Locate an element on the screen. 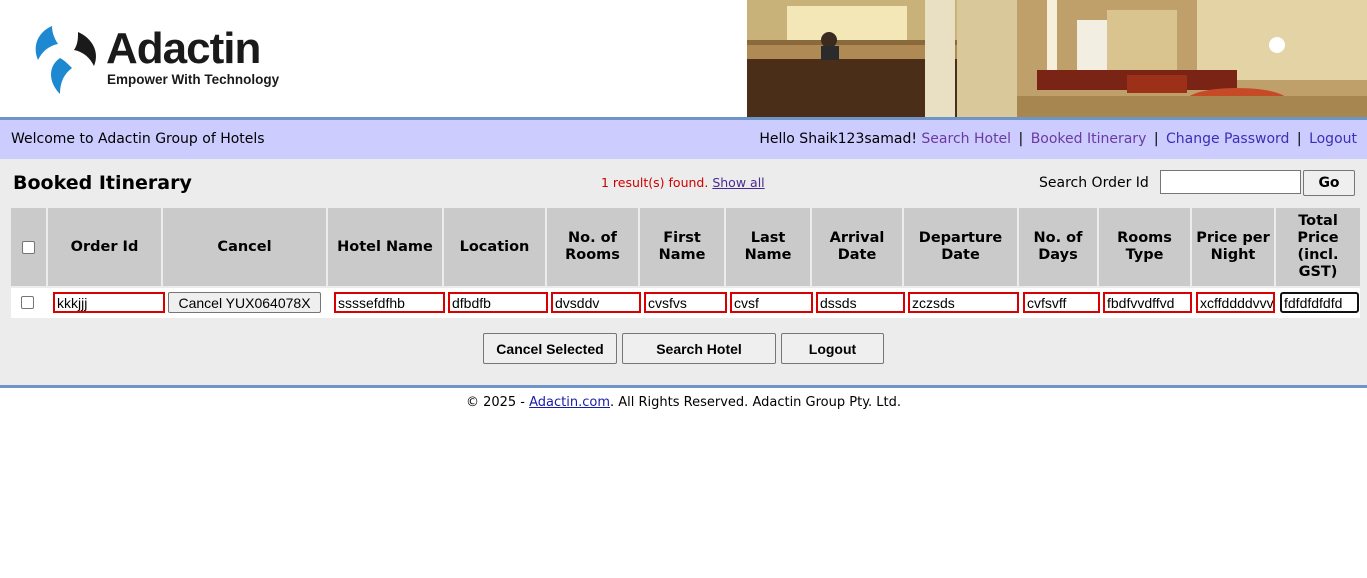 The image size is (1367, 578). logout-button: Logout is located at coordinates (832, 348).